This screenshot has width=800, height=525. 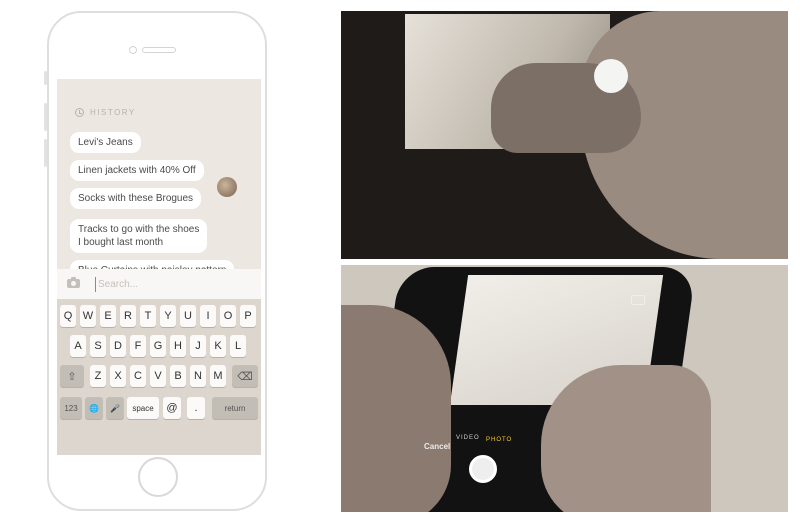 I want to click on home-button, so click(x=158, y=477).